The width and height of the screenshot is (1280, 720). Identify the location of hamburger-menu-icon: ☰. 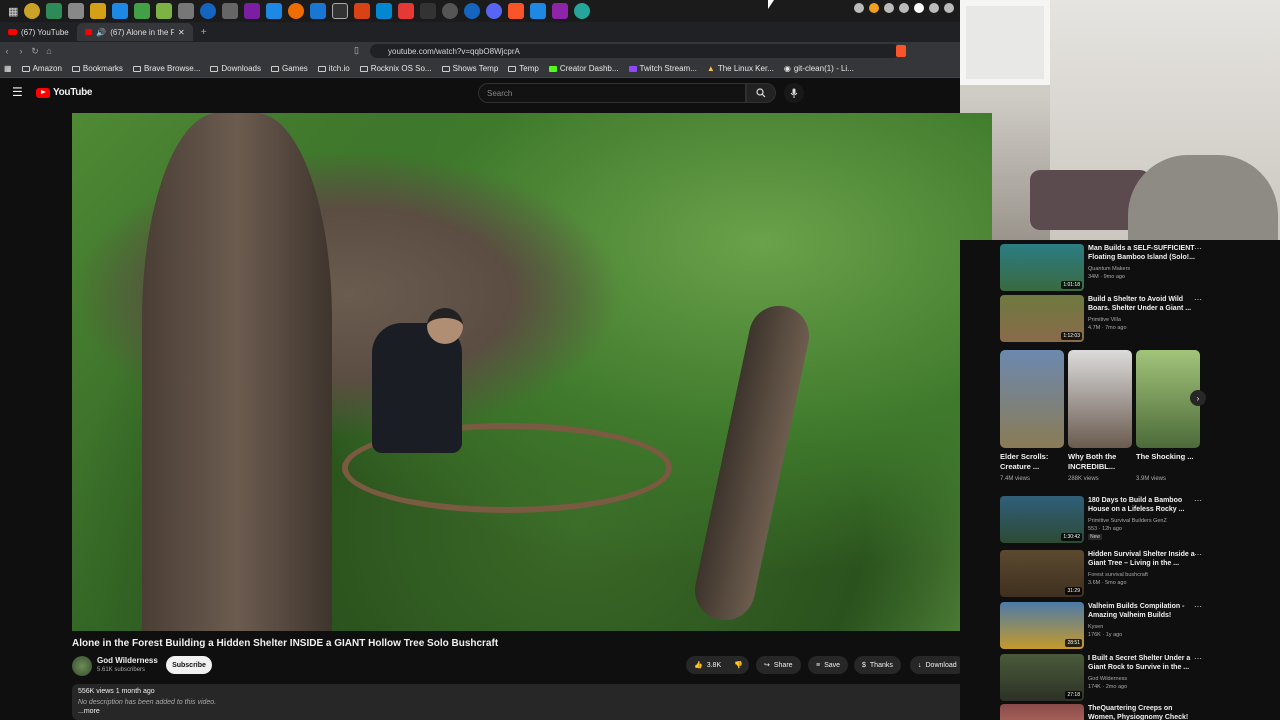
(17, 92).